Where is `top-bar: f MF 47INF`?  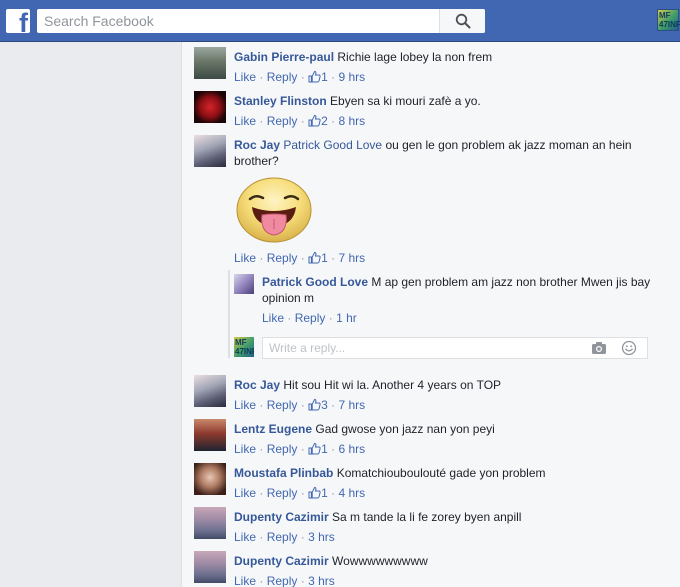
top-bar: f MF 47INF is located at coordinates (340, 21).